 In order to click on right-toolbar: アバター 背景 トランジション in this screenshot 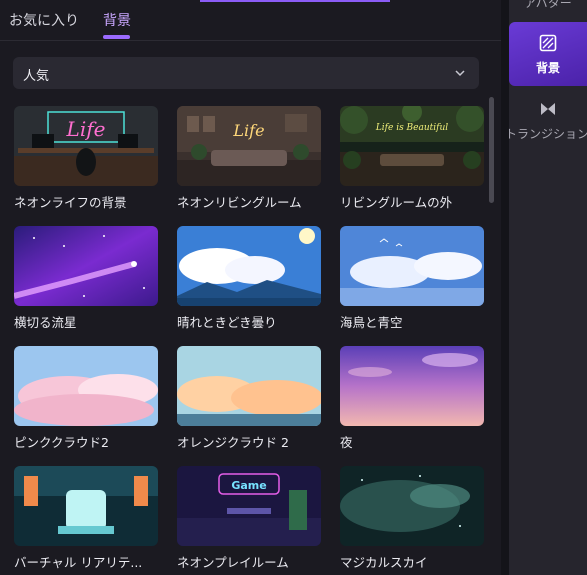, I will do `click(544, 287)`.